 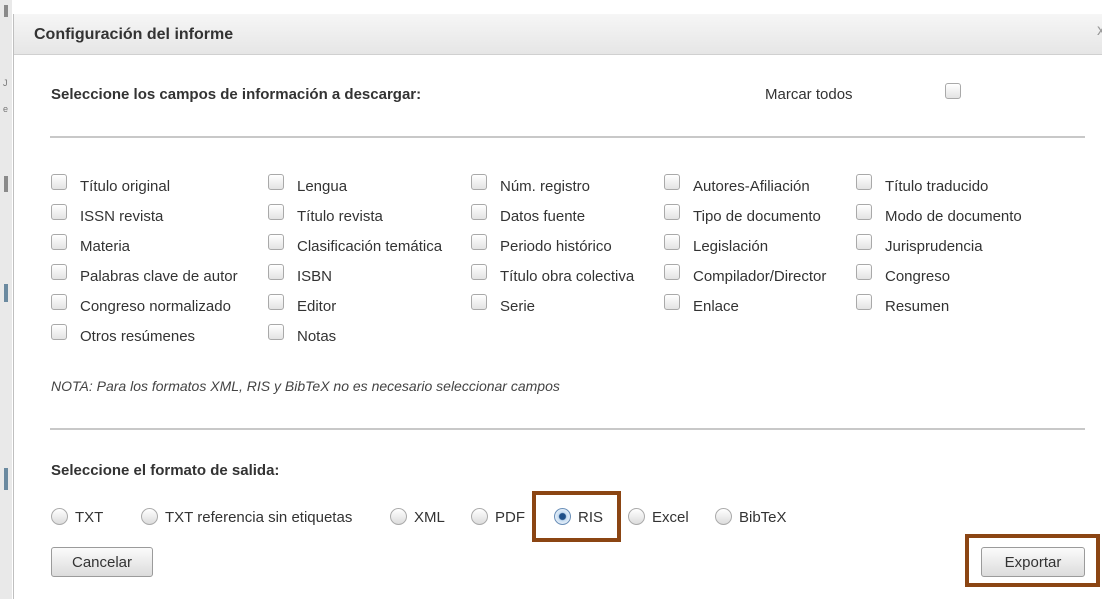 What do you see at coordinates (917, 306) in the screenshot?
I see `field-label: Resumen` at bounding box center [917, 306].